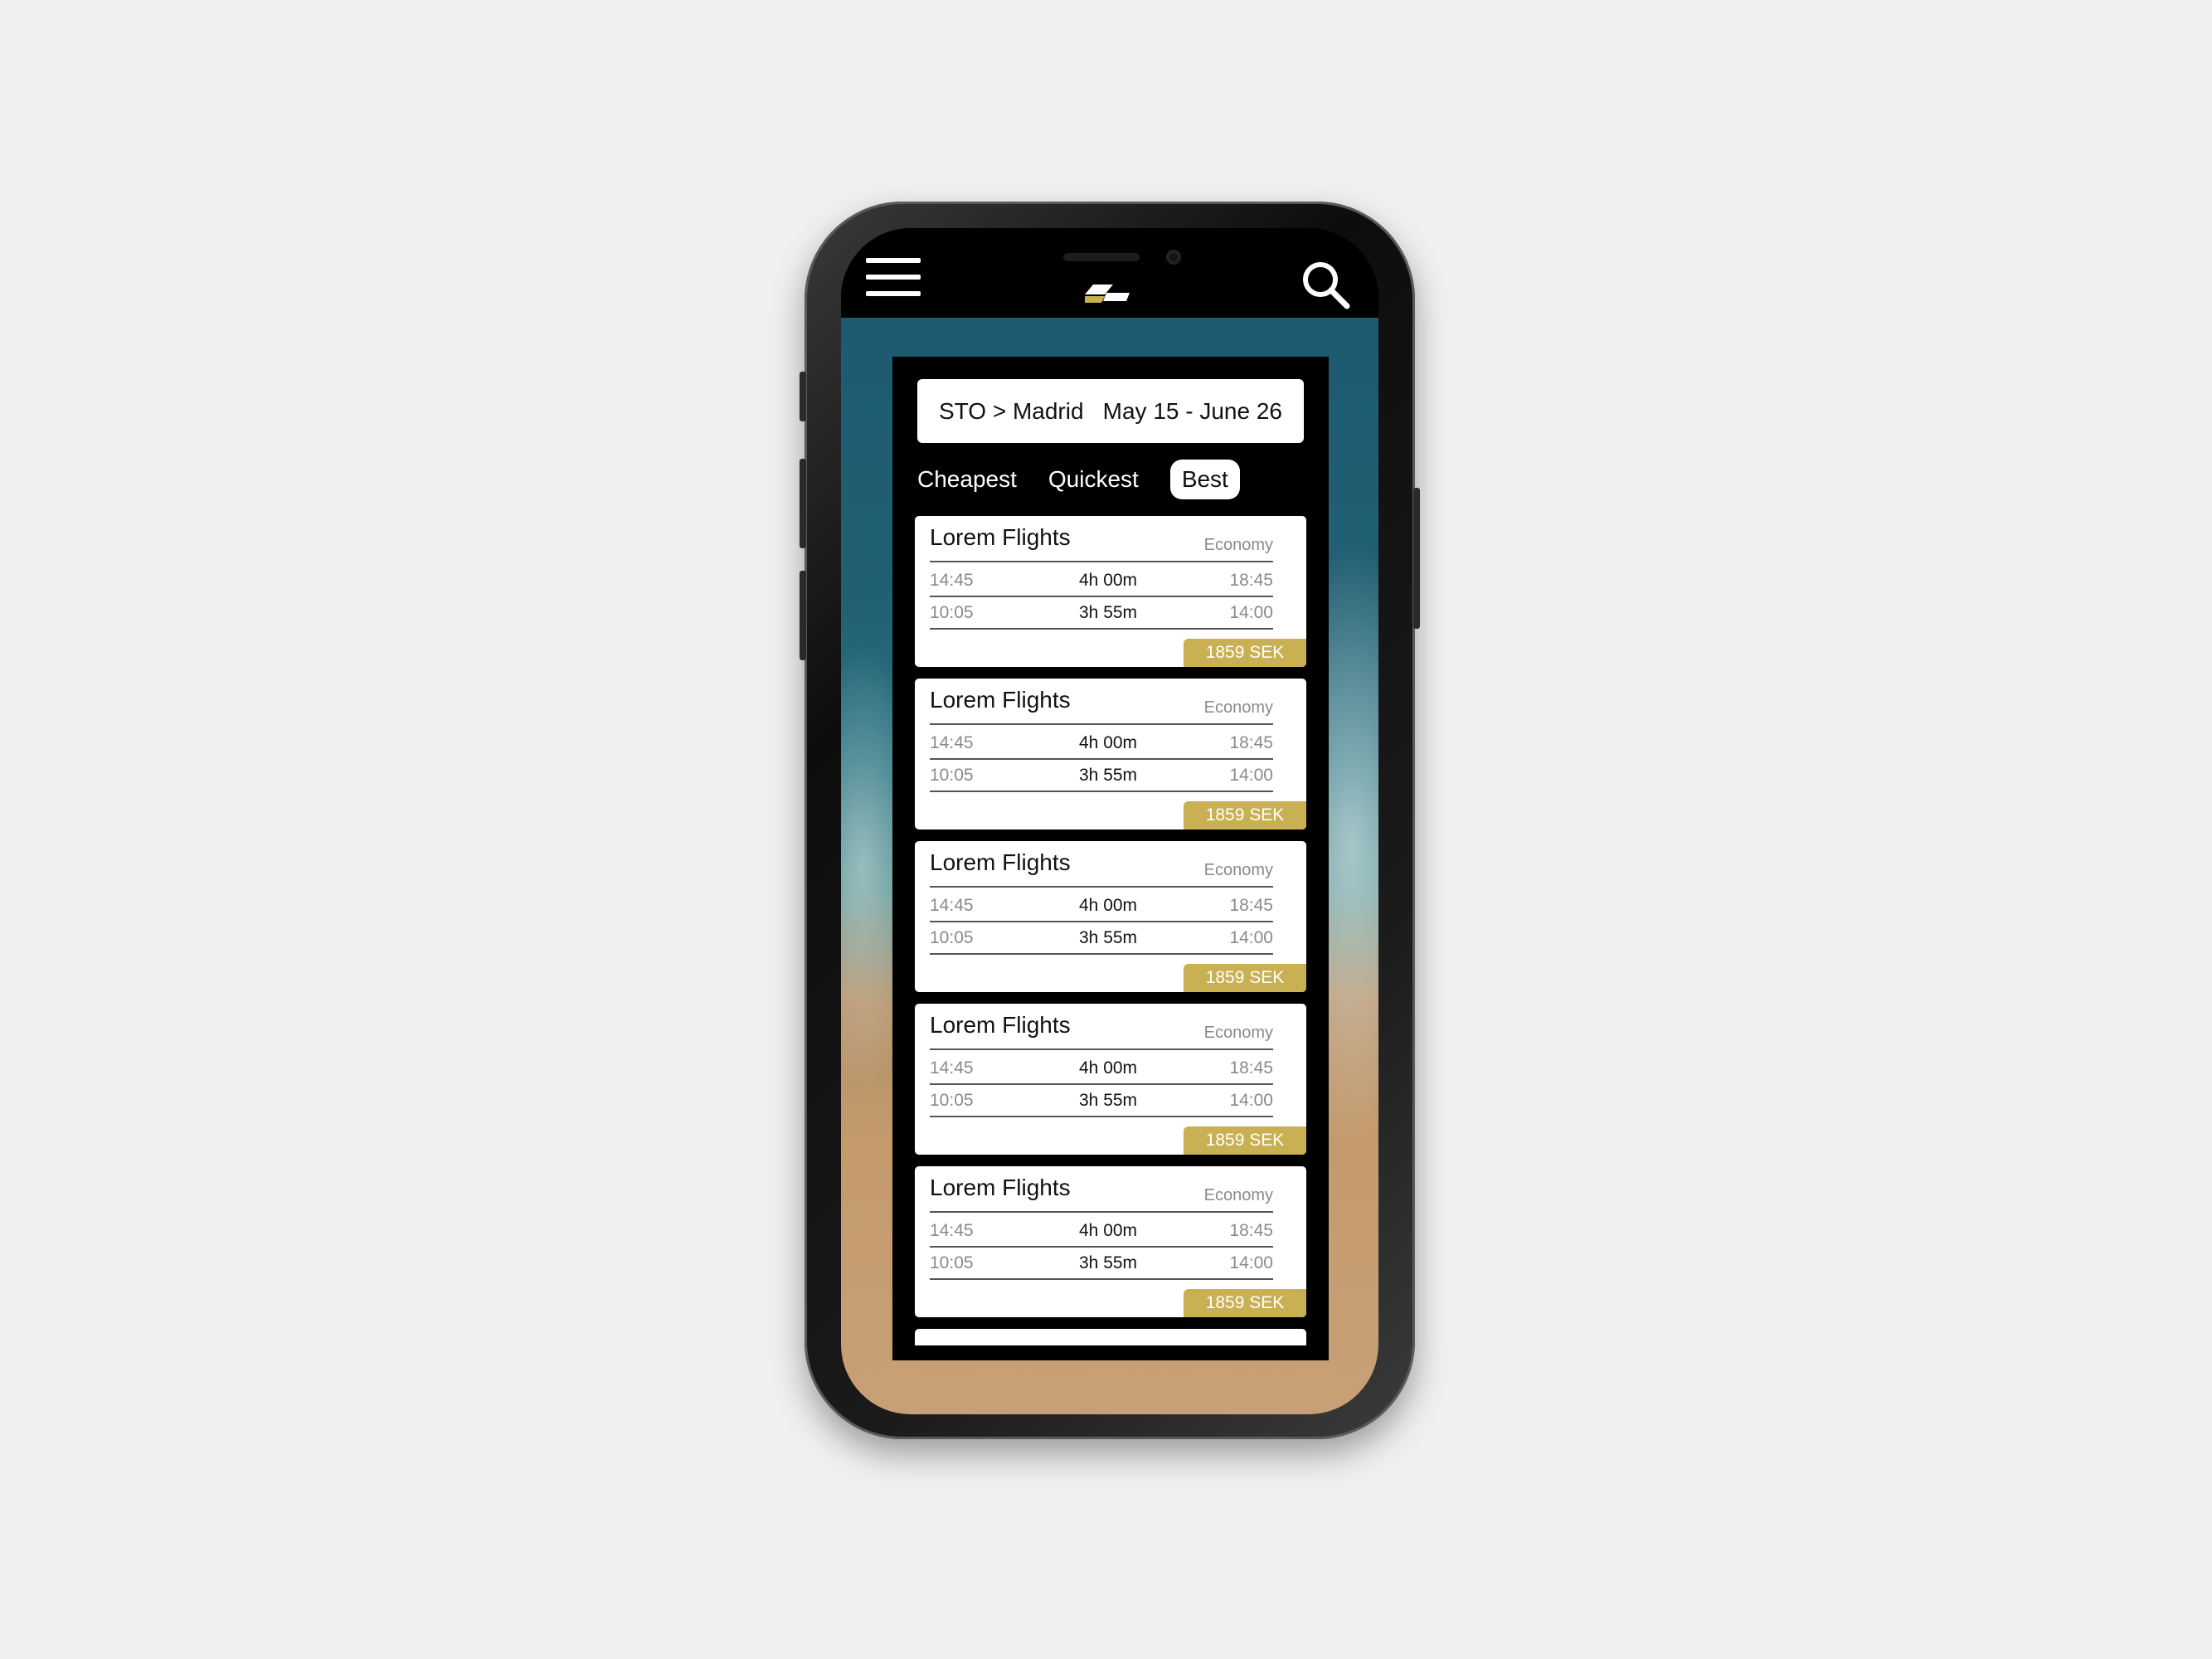 The image size is (2212, 1659). I want to click on search-summary-field: STO > Madrid May 15 - June 26, so click(1110, 411).